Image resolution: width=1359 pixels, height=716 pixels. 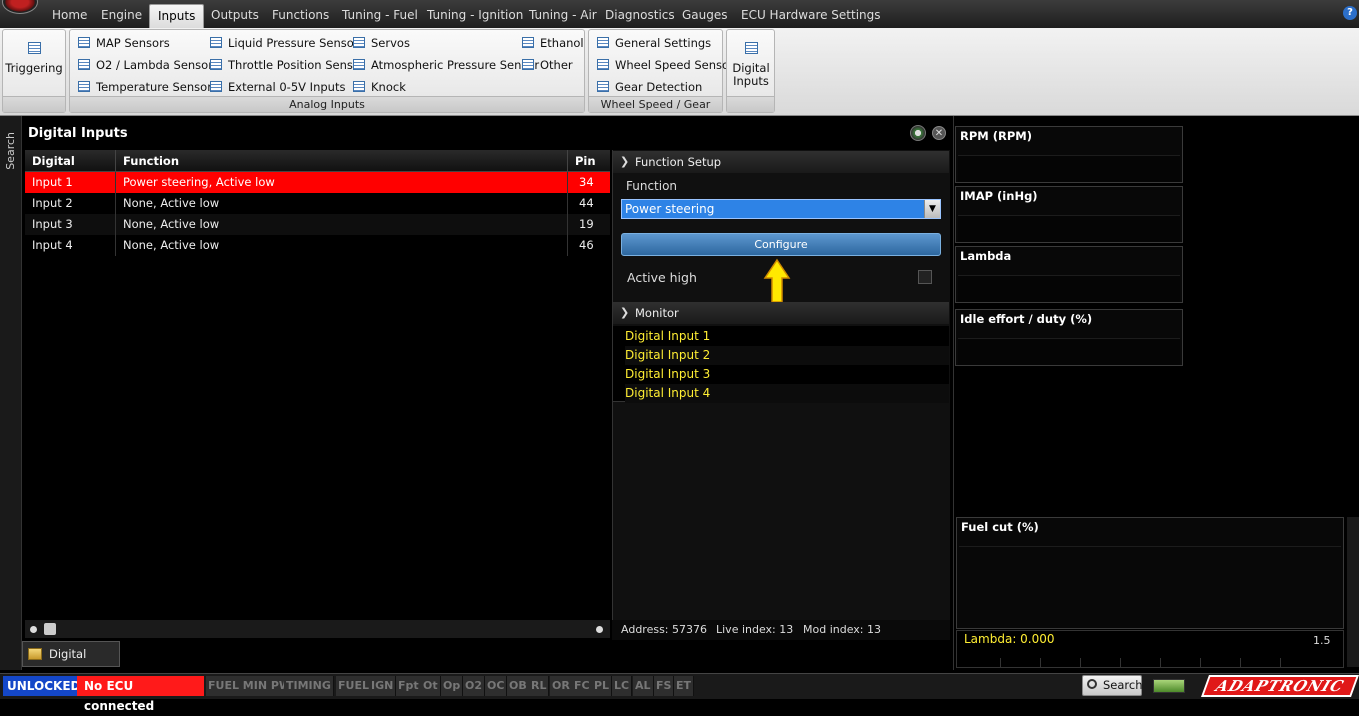 What do you see at coordinates (582, 686) in the screenshot?
I see `flag-fc: FC` at bounding box center [582, 686].